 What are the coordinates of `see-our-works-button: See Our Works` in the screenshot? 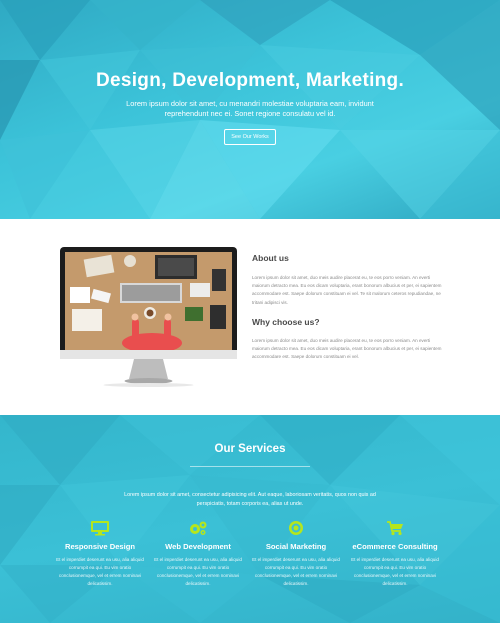 It's located at (250, 137).